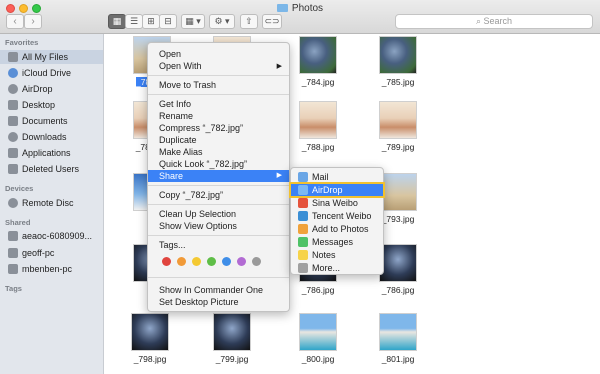  Describe the element at coordinates (211, 261) in the screenshot. I see `tag-color-green` at that location.